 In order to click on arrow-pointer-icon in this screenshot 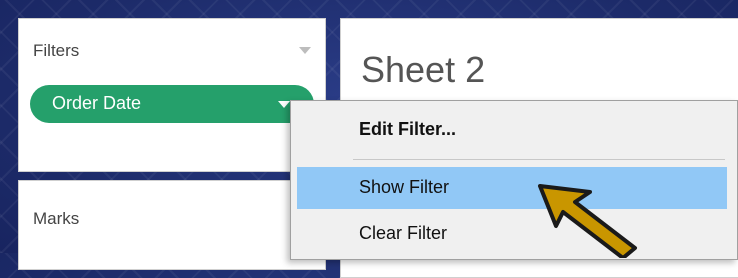, I will do `click(587, 221)`.